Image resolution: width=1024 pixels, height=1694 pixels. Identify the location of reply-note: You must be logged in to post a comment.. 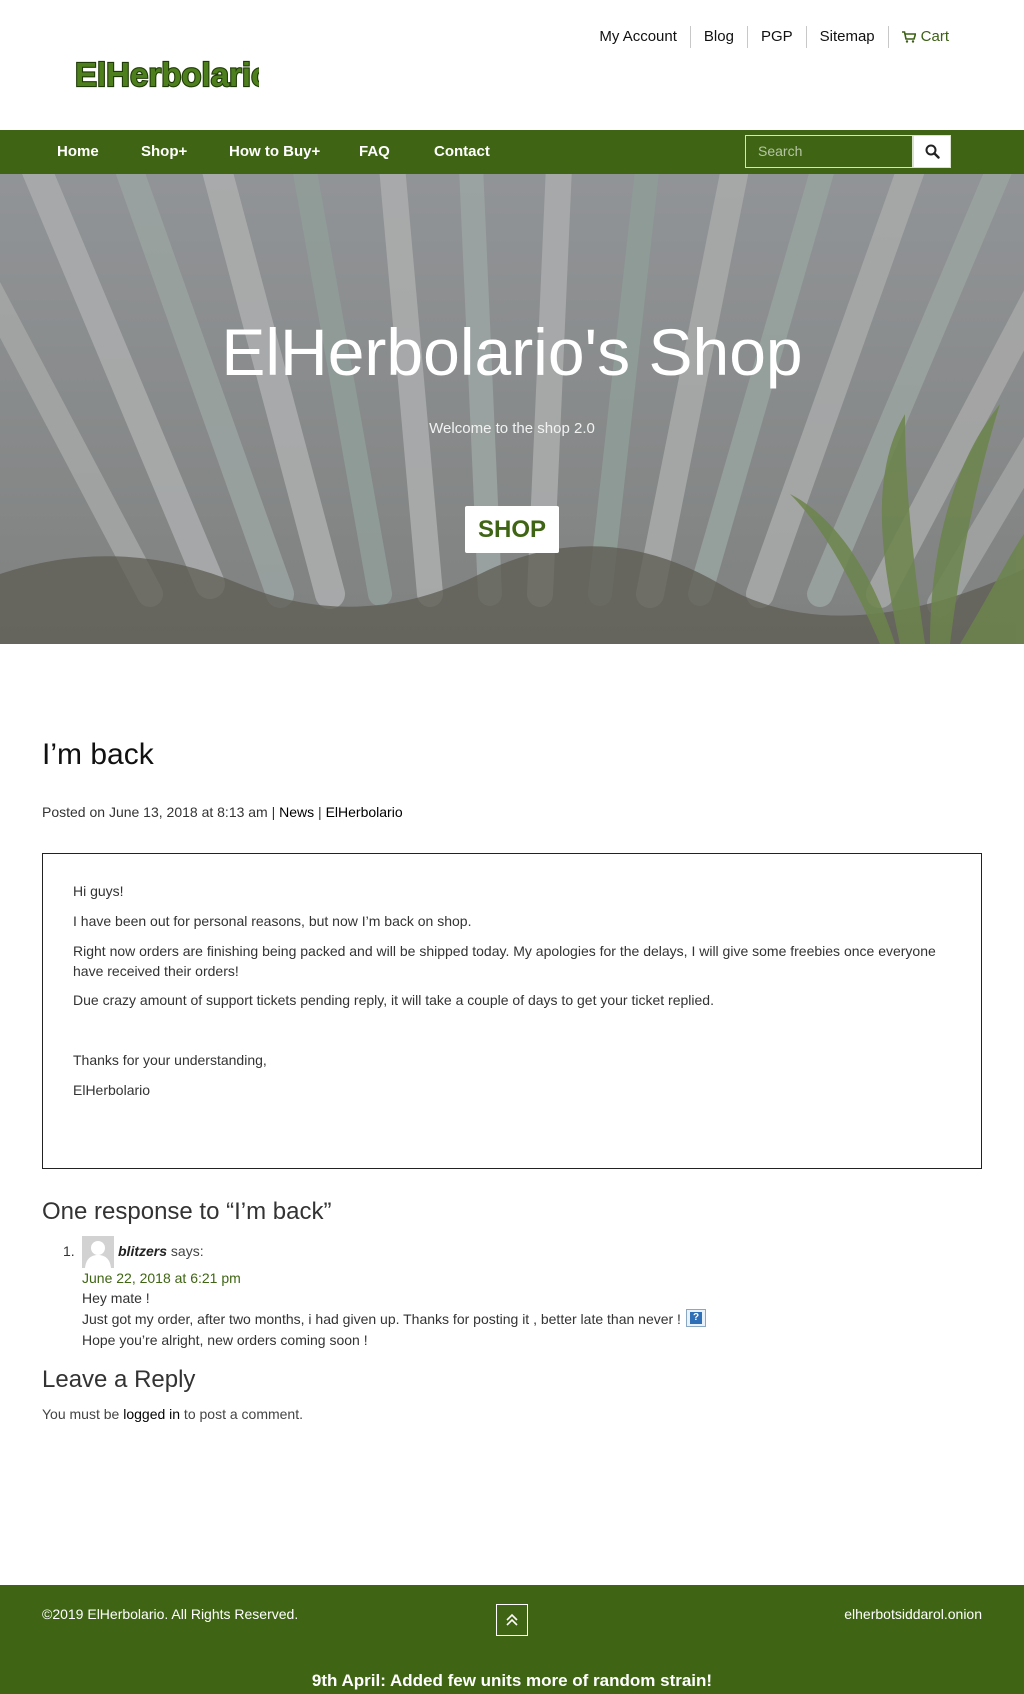
(172, 1414).